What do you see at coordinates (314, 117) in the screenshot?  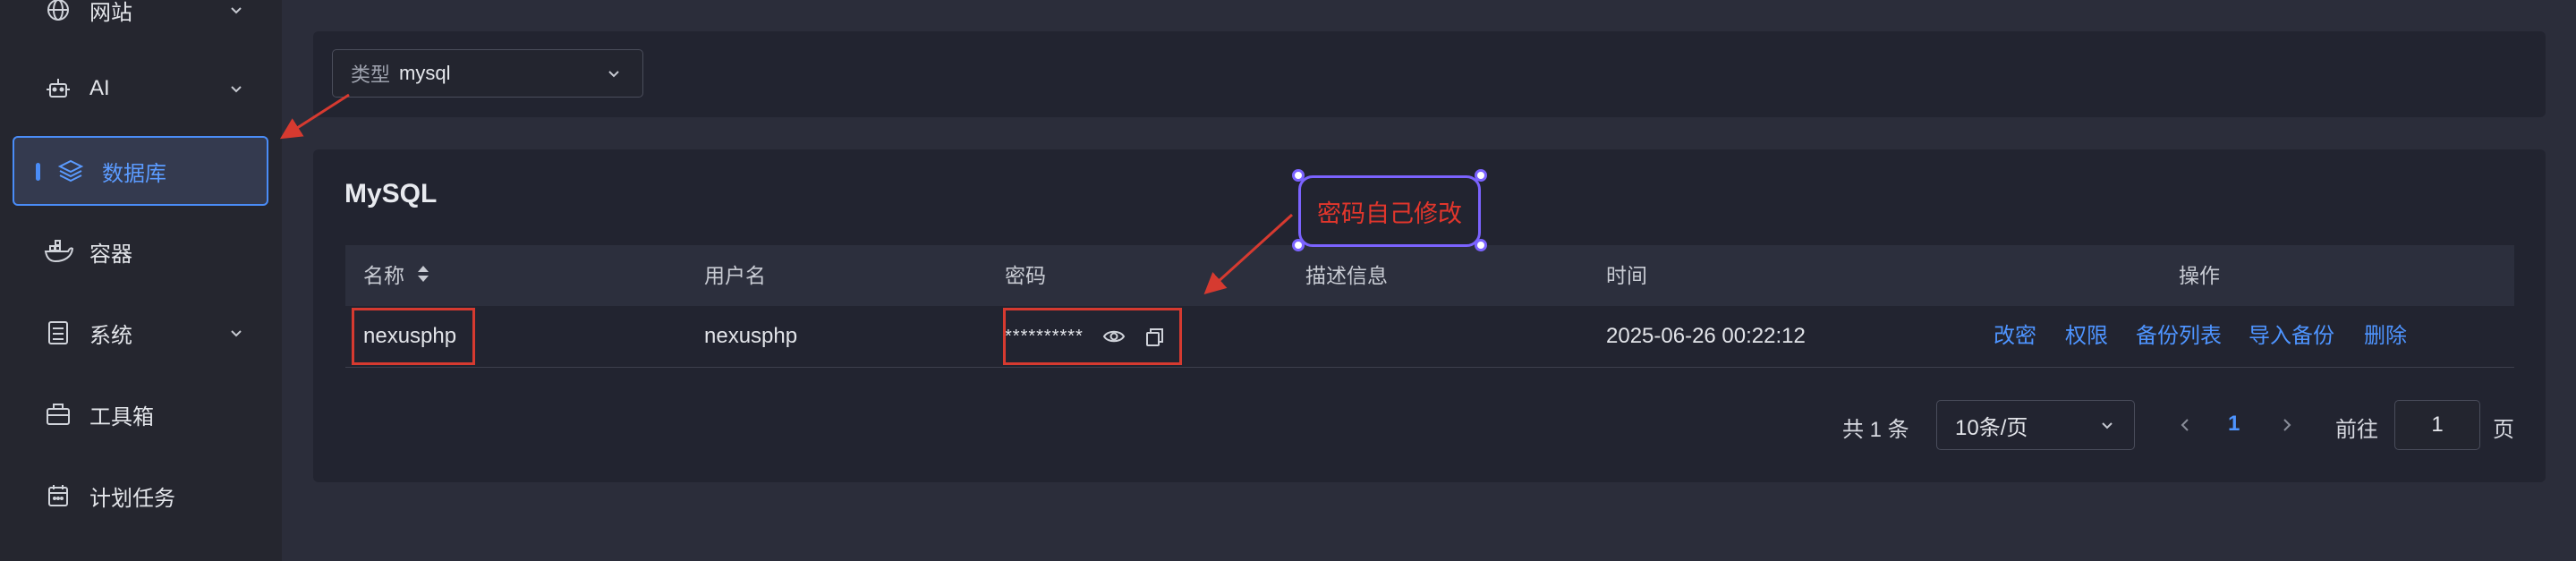 I see `arrow-to-database` at bounding box center [314, 117].